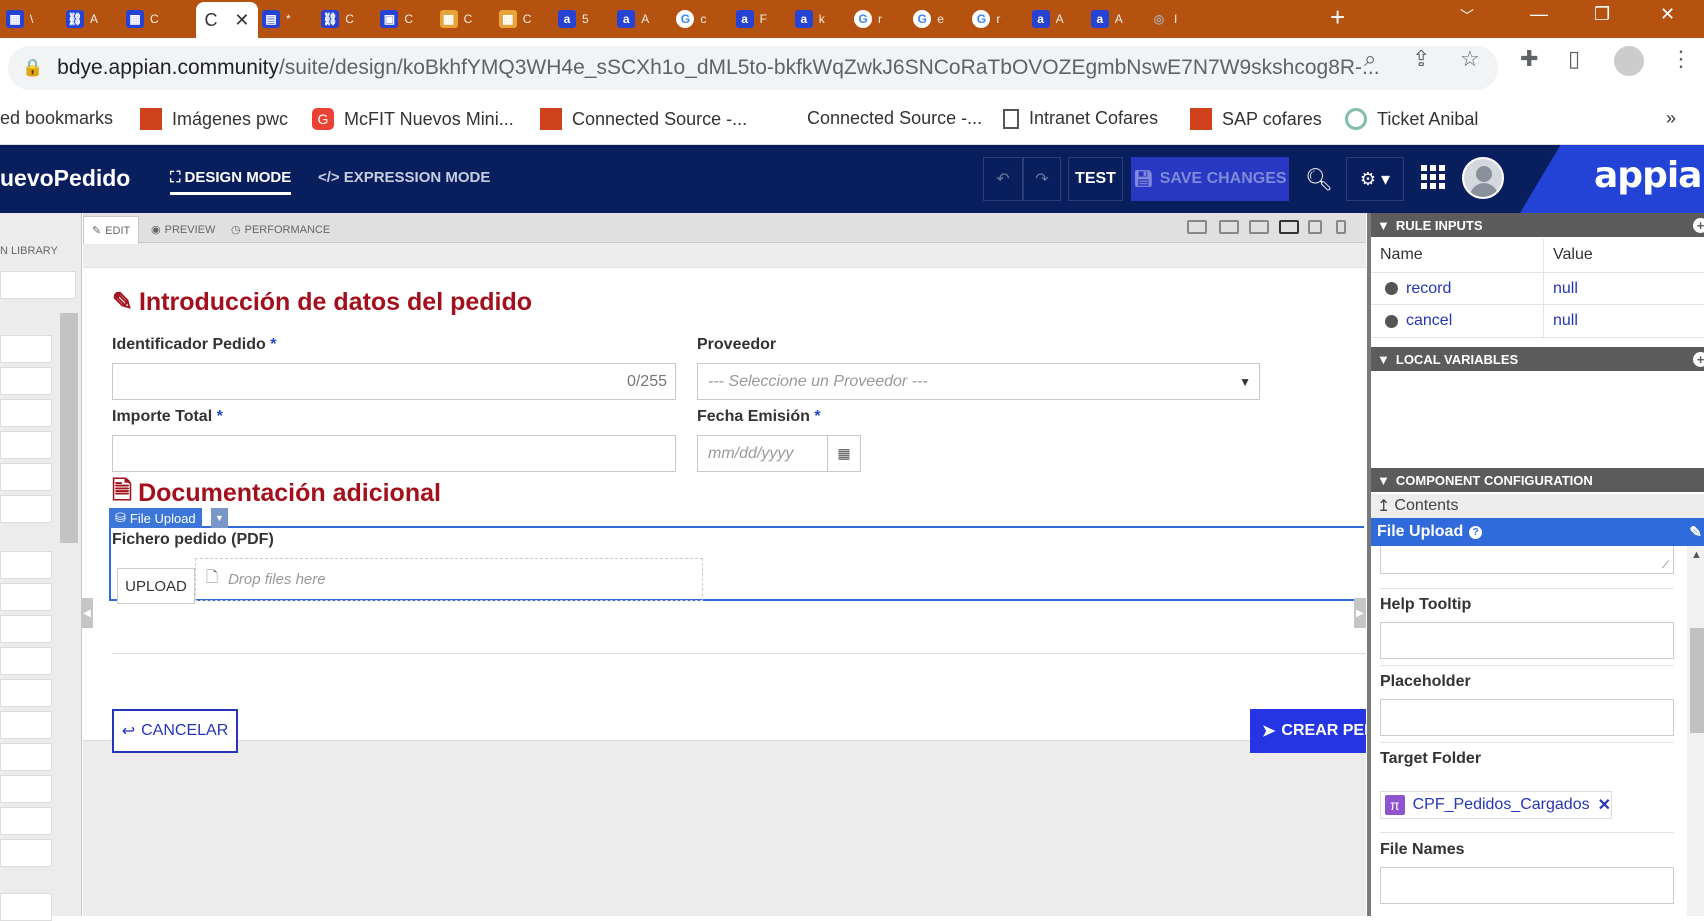  Describe the element at coordinates (1529, 59) in the screenshot. I see `extensions-icon: ✚` at that location.